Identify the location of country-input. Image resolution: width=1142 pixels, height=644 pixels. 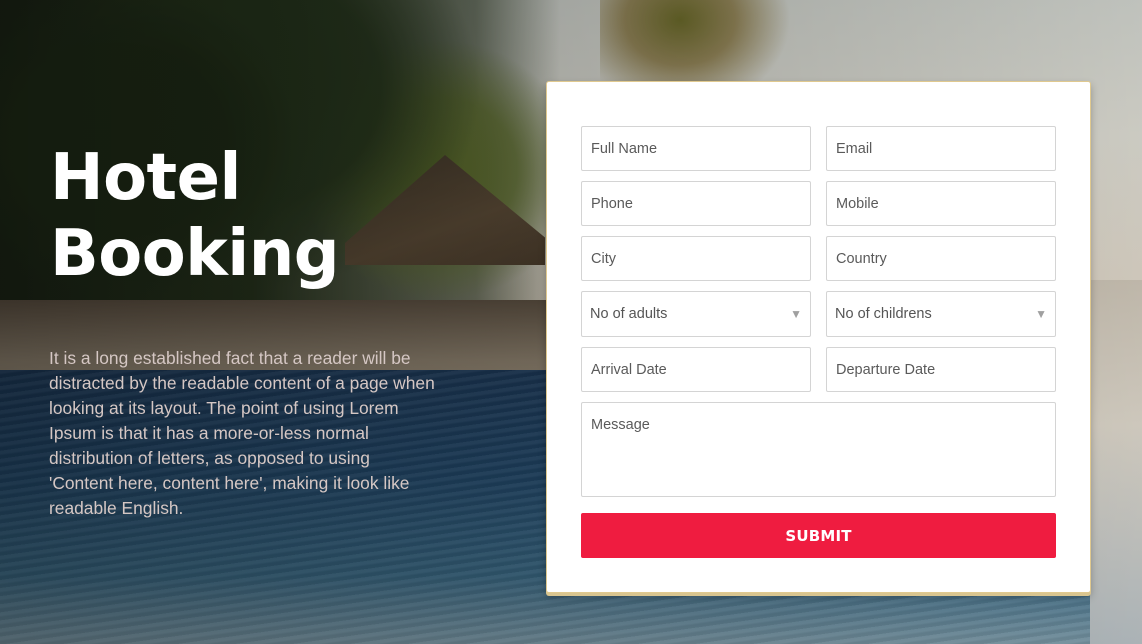
(941, 258).